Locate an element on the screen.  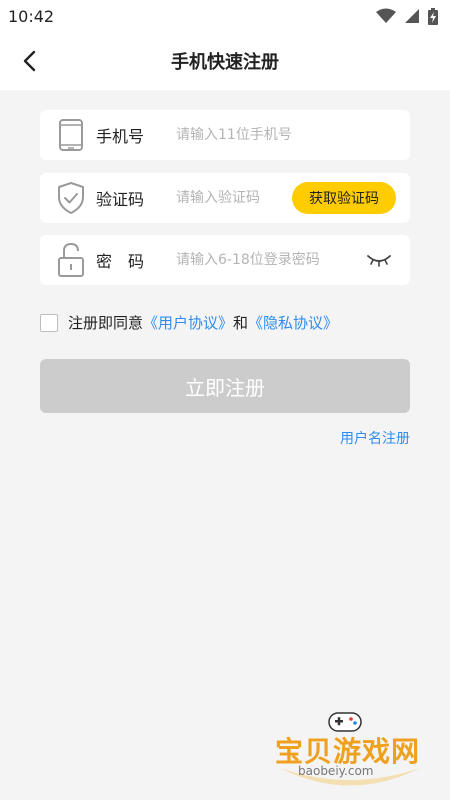
agreement-row: 注册即同意 《用户协议》 和 《隐私协议》 is located at coordinates (189, 322).